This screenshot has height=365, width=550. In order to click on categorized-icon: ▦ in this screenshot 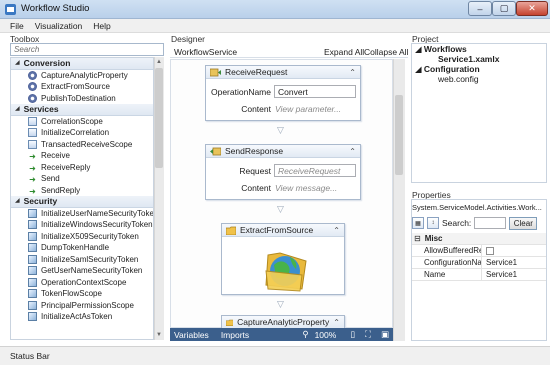, I will do `click(418, 223)`.